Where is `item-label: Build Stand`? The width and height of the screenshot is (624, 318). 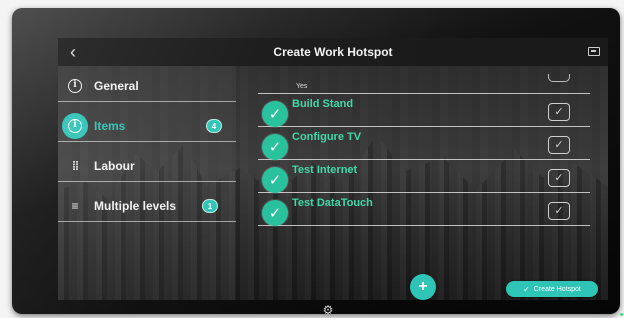 item-label: Build Stand is located at coordinates (323, 104).